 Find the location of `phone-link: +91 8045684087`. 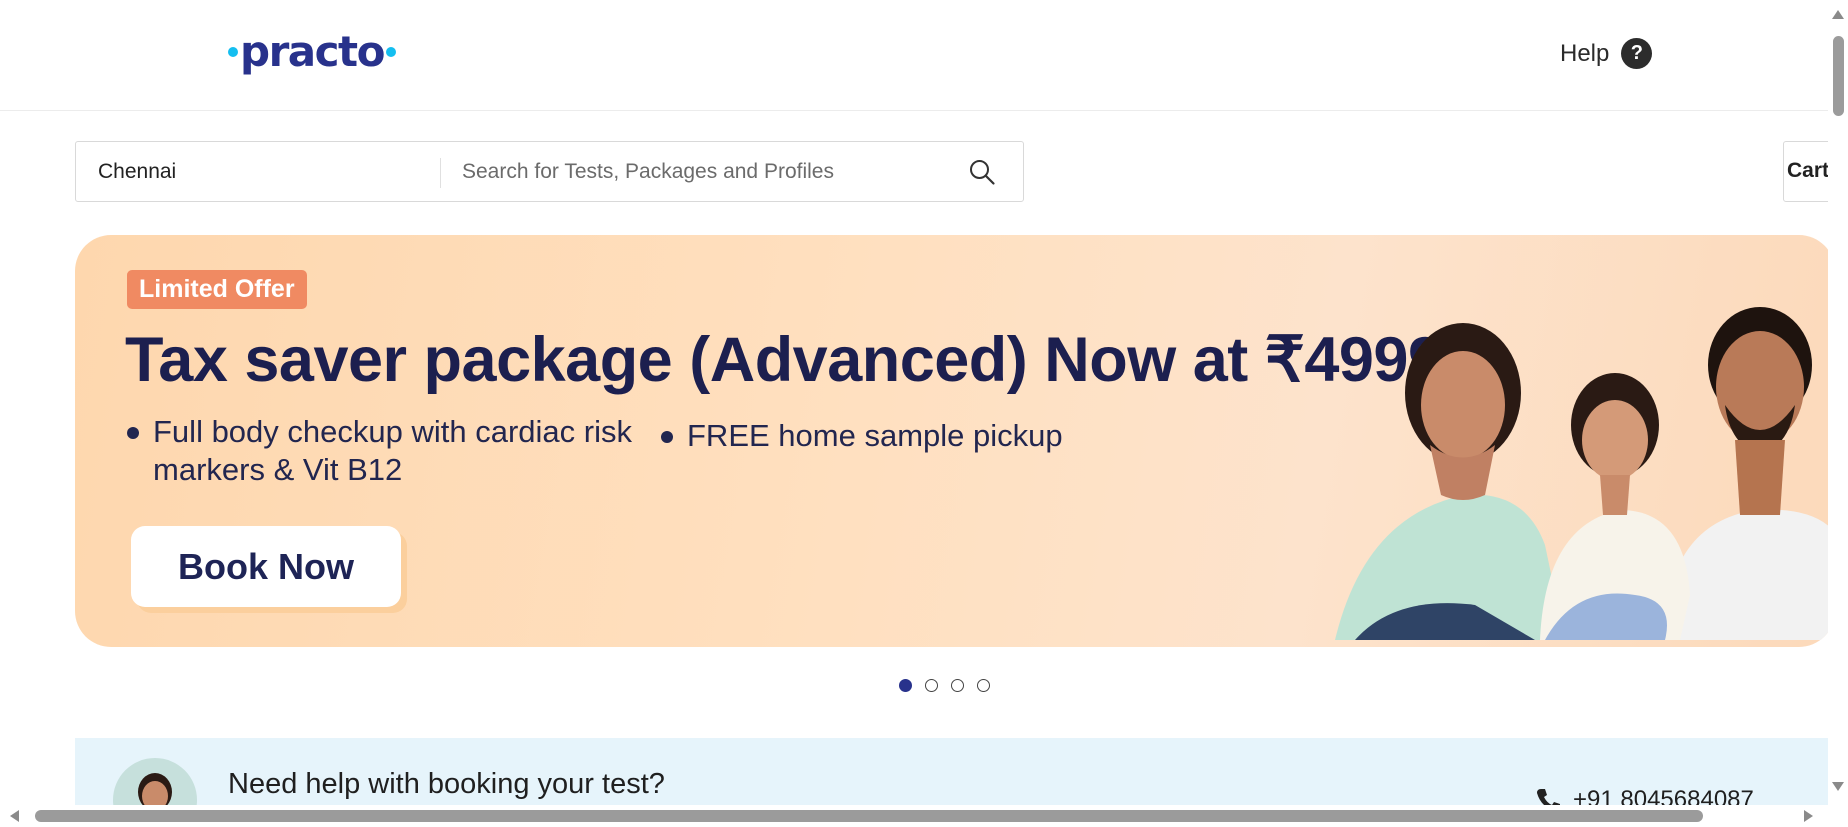

phone-link: +91 8045684087 is located at coordinates (1644, 795).